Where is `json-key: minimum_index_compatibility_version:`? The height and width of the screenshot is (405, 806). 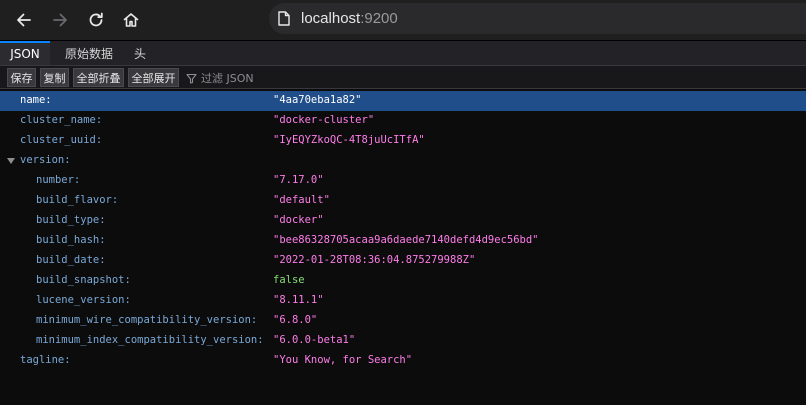 json-key: minimum_index_compatibility_version: is located at coordinates (150, 340).